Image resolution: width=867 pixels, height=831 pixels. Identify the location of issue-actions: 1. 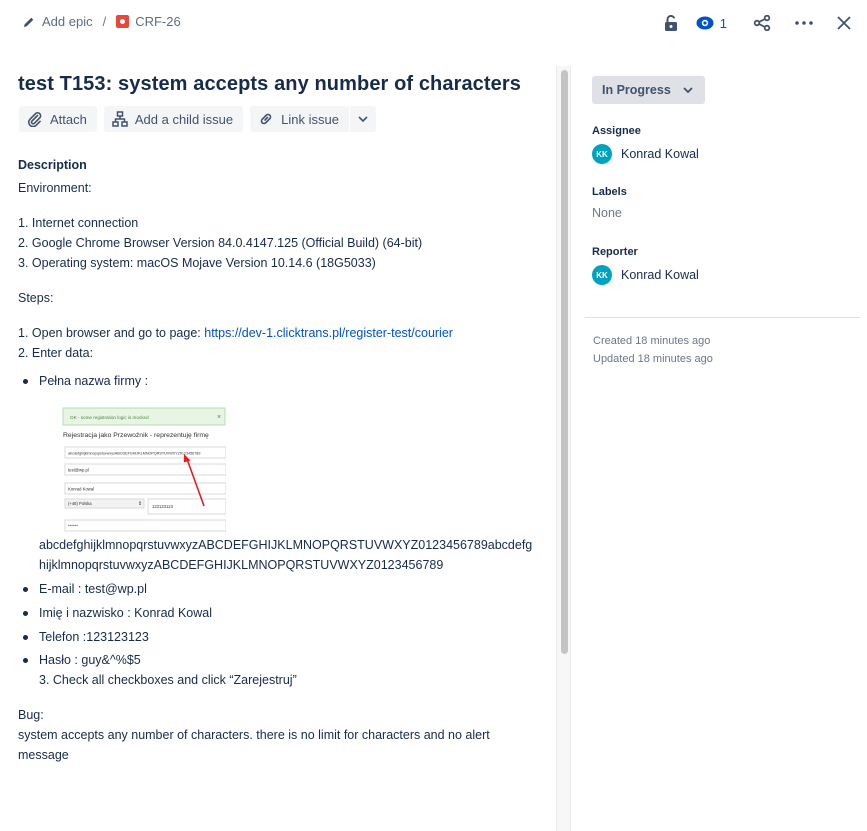
(751, 23).